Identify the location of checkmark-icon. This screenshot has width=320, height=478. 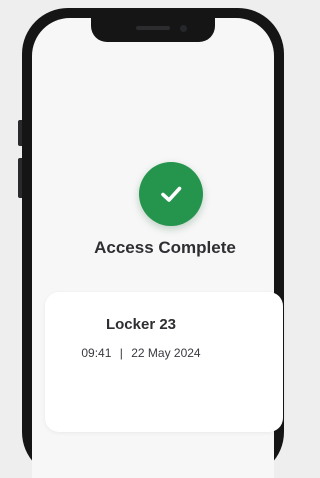
(171, 194).